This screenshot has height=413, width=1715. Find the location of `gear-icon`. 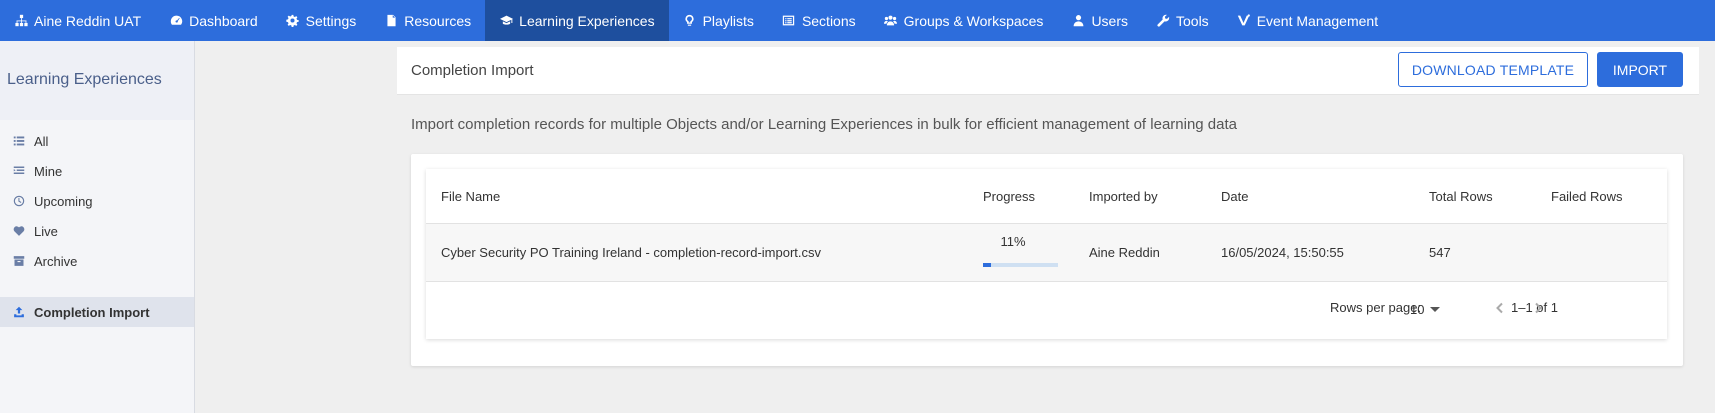

gear-icon is located at coordinates (293, 21).